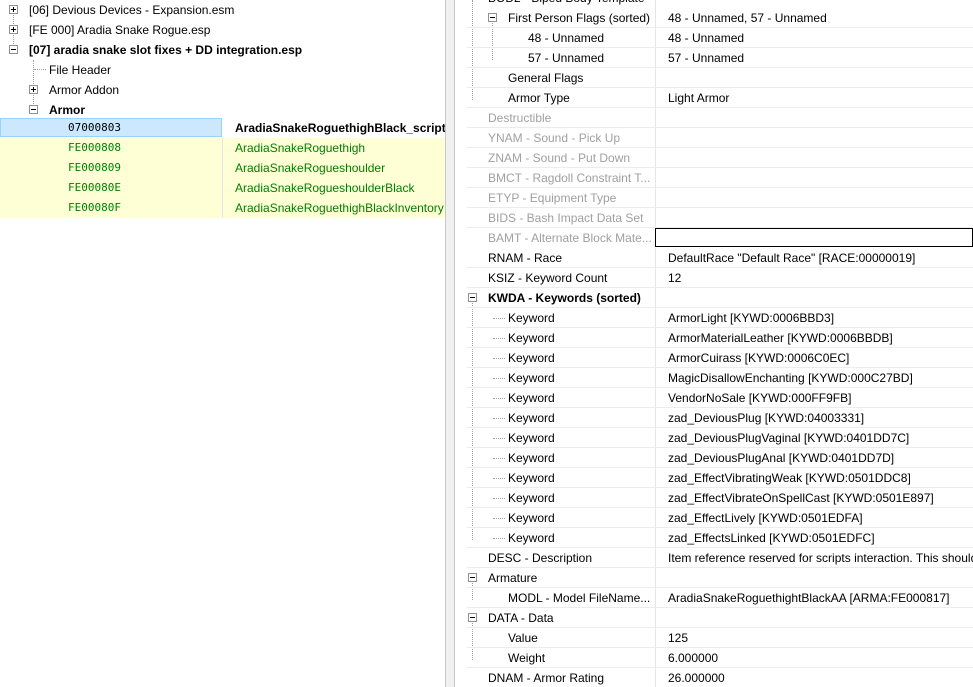 Image resolution: width=973 pixels, height=687 pixels. Describe the element at coordinates (790, 378) in the screenshot. I see `prop-value: MagicDisallowEnchanting [KYWD:000C27BD]` at that location.